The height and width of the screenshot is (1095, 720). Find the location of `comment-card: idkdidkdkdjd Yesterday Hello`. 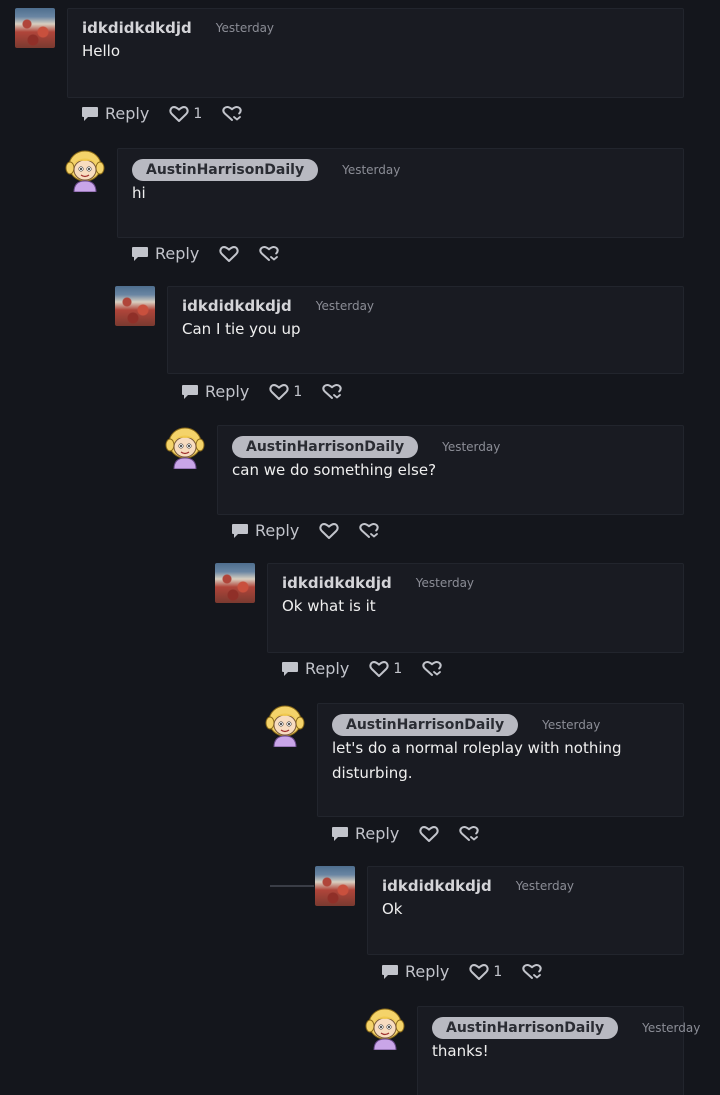

comment-card: idkdidkdkdjd Yesterday Hello is located at coordinates (375, 53).